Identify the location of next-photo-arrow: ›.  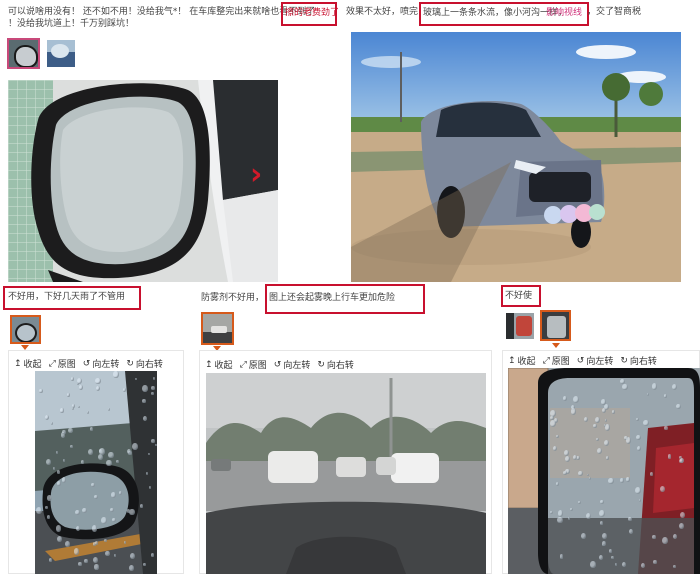
(256, 175).